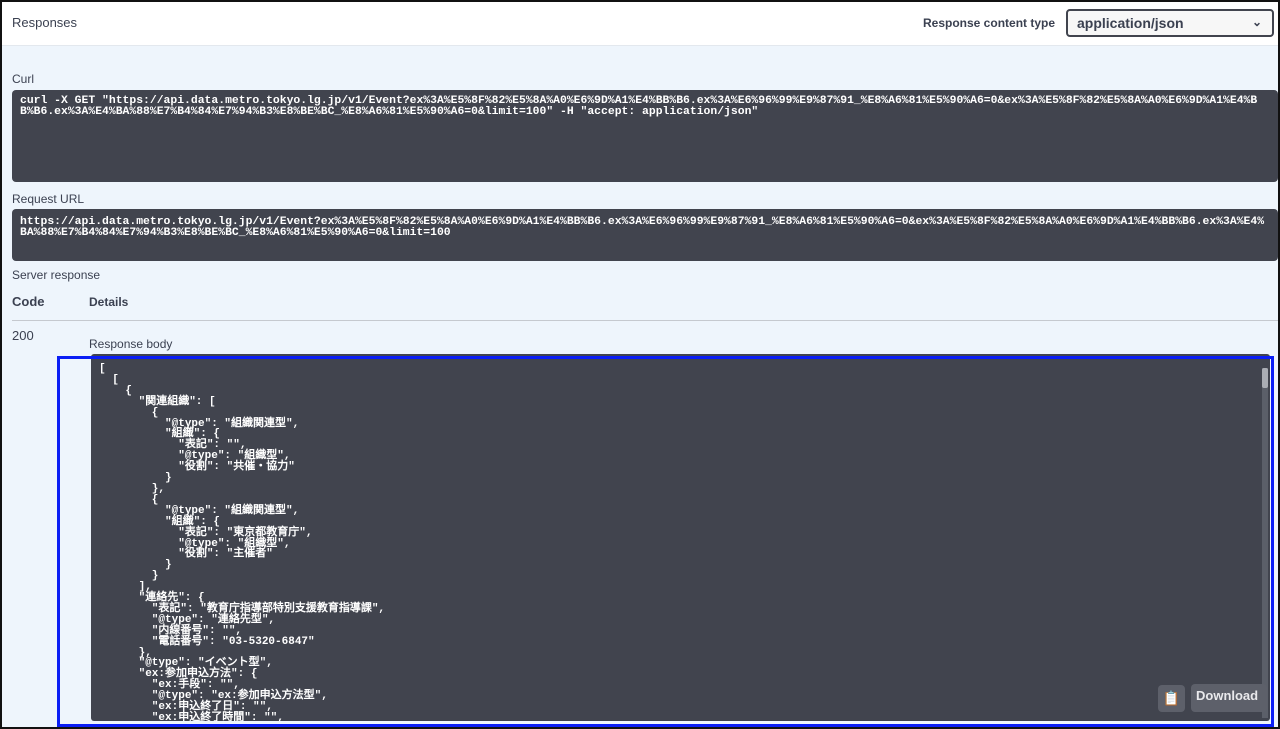  What do you see at coordinates (109, 302) in the screenshot?
I see `details-column-header: Details` at bounding box center [109, 302].